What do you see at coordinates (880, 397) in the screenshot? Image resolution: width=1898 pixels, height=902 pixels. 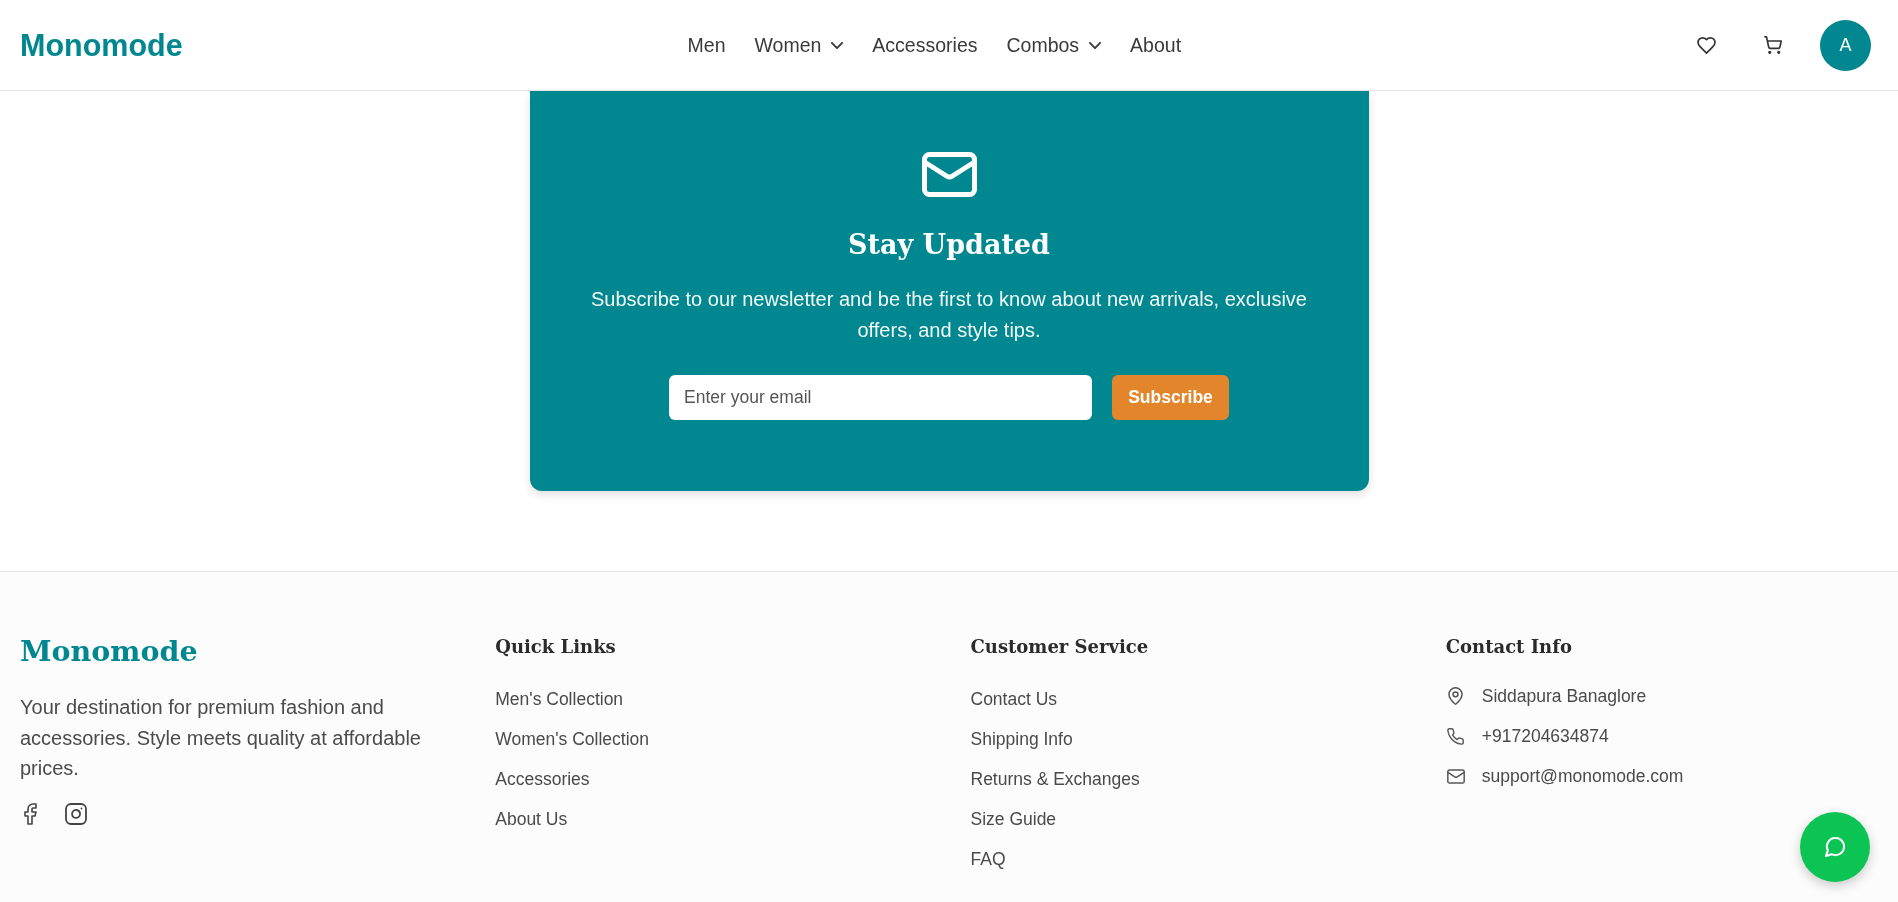 I see `email-input: Enter your email` at bounding box center [880, 397].